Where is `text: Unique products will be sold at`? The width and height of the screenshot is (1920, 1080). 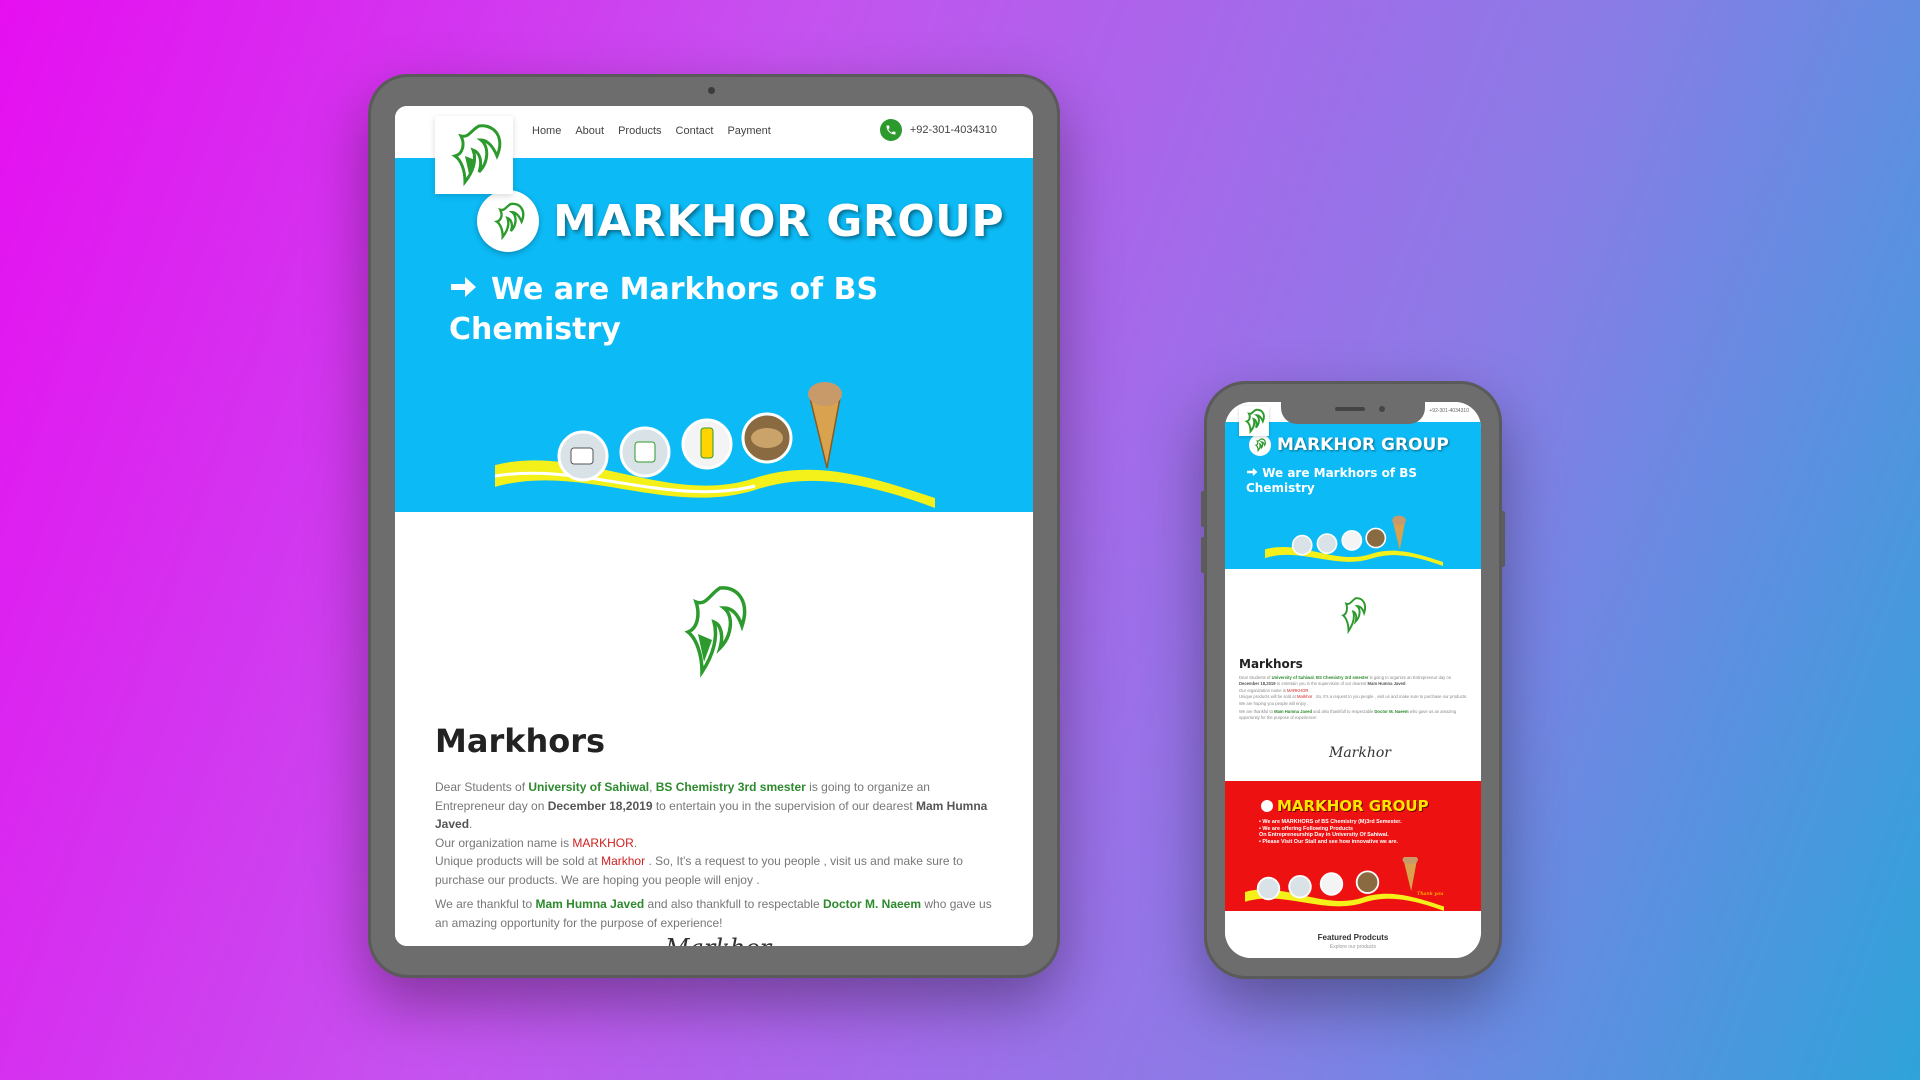
text: Unique products will be sold at is located at coordinates (1268, 697).